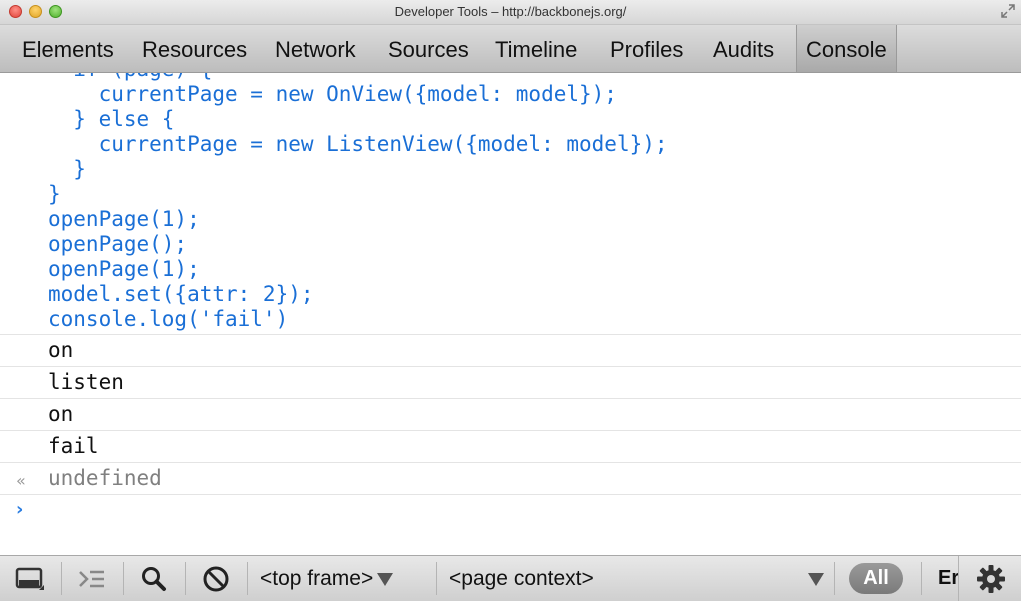 The image size is (1021, 601). What do you see at coordinates (536, 48) in the screenshot?
I see `tab-timeline: Timeline` at bounding box center [536, 48].